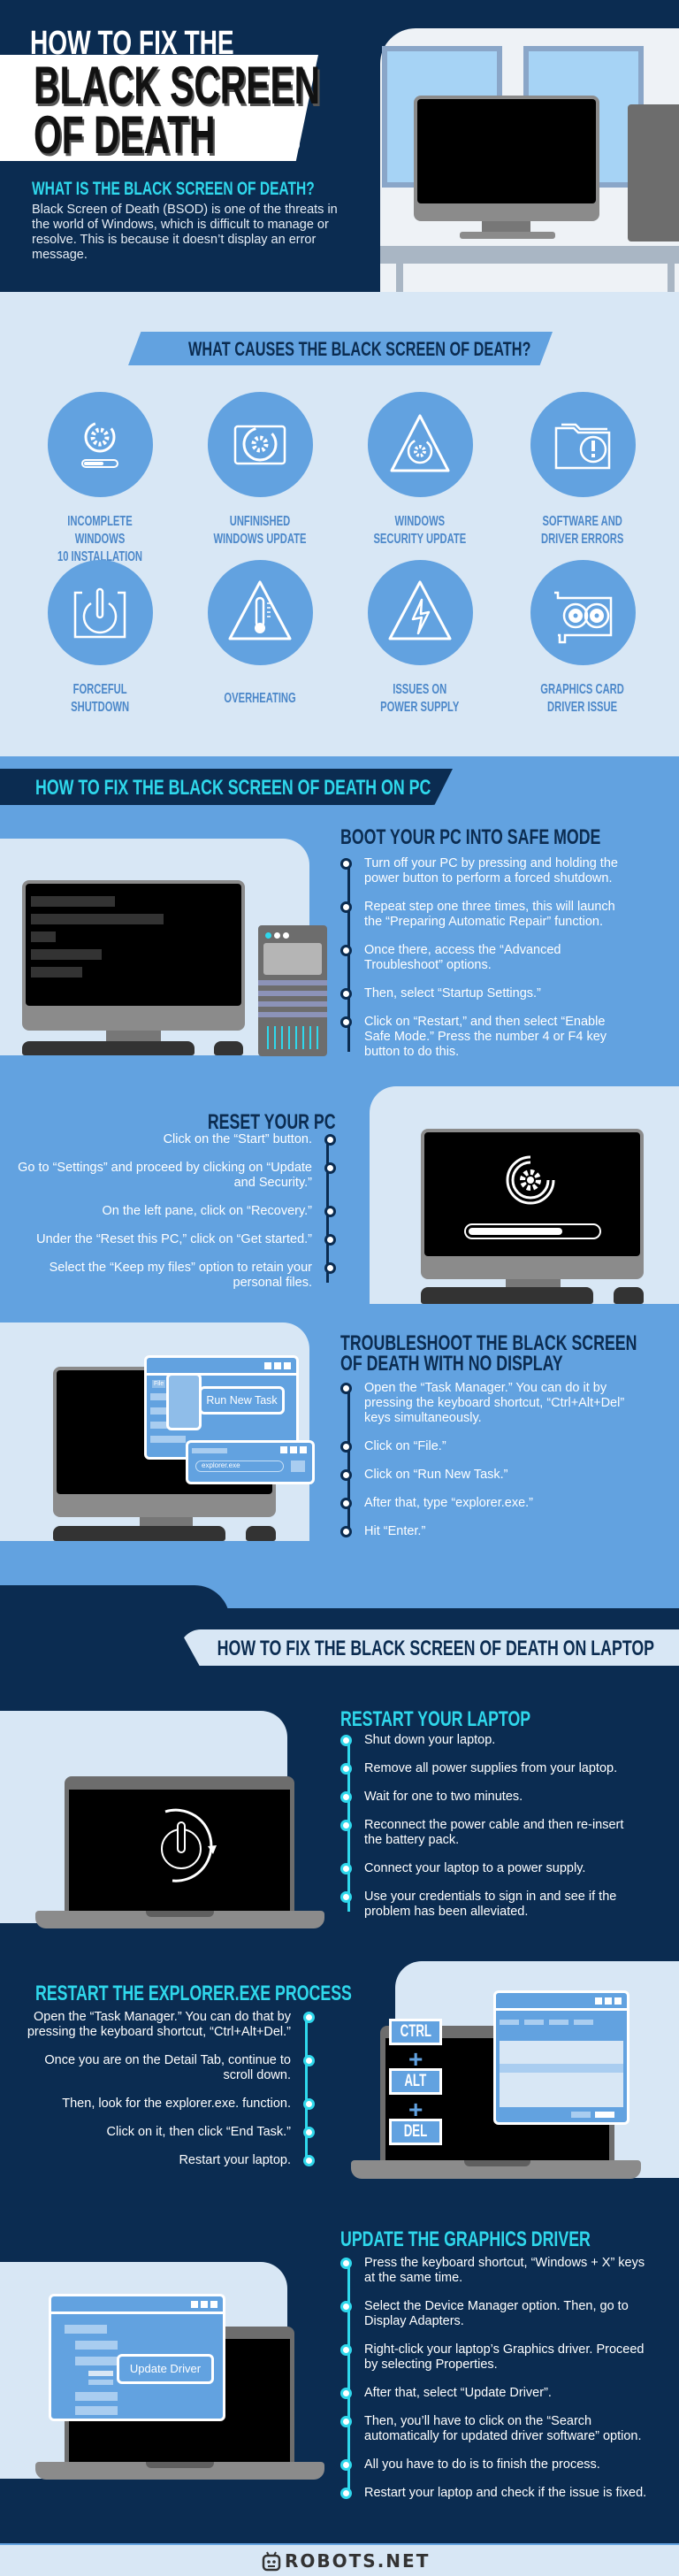  Describe the element at coordinates (164, 2160) in the screenshot. I see `step-item: Restart your laptop.` at that location.